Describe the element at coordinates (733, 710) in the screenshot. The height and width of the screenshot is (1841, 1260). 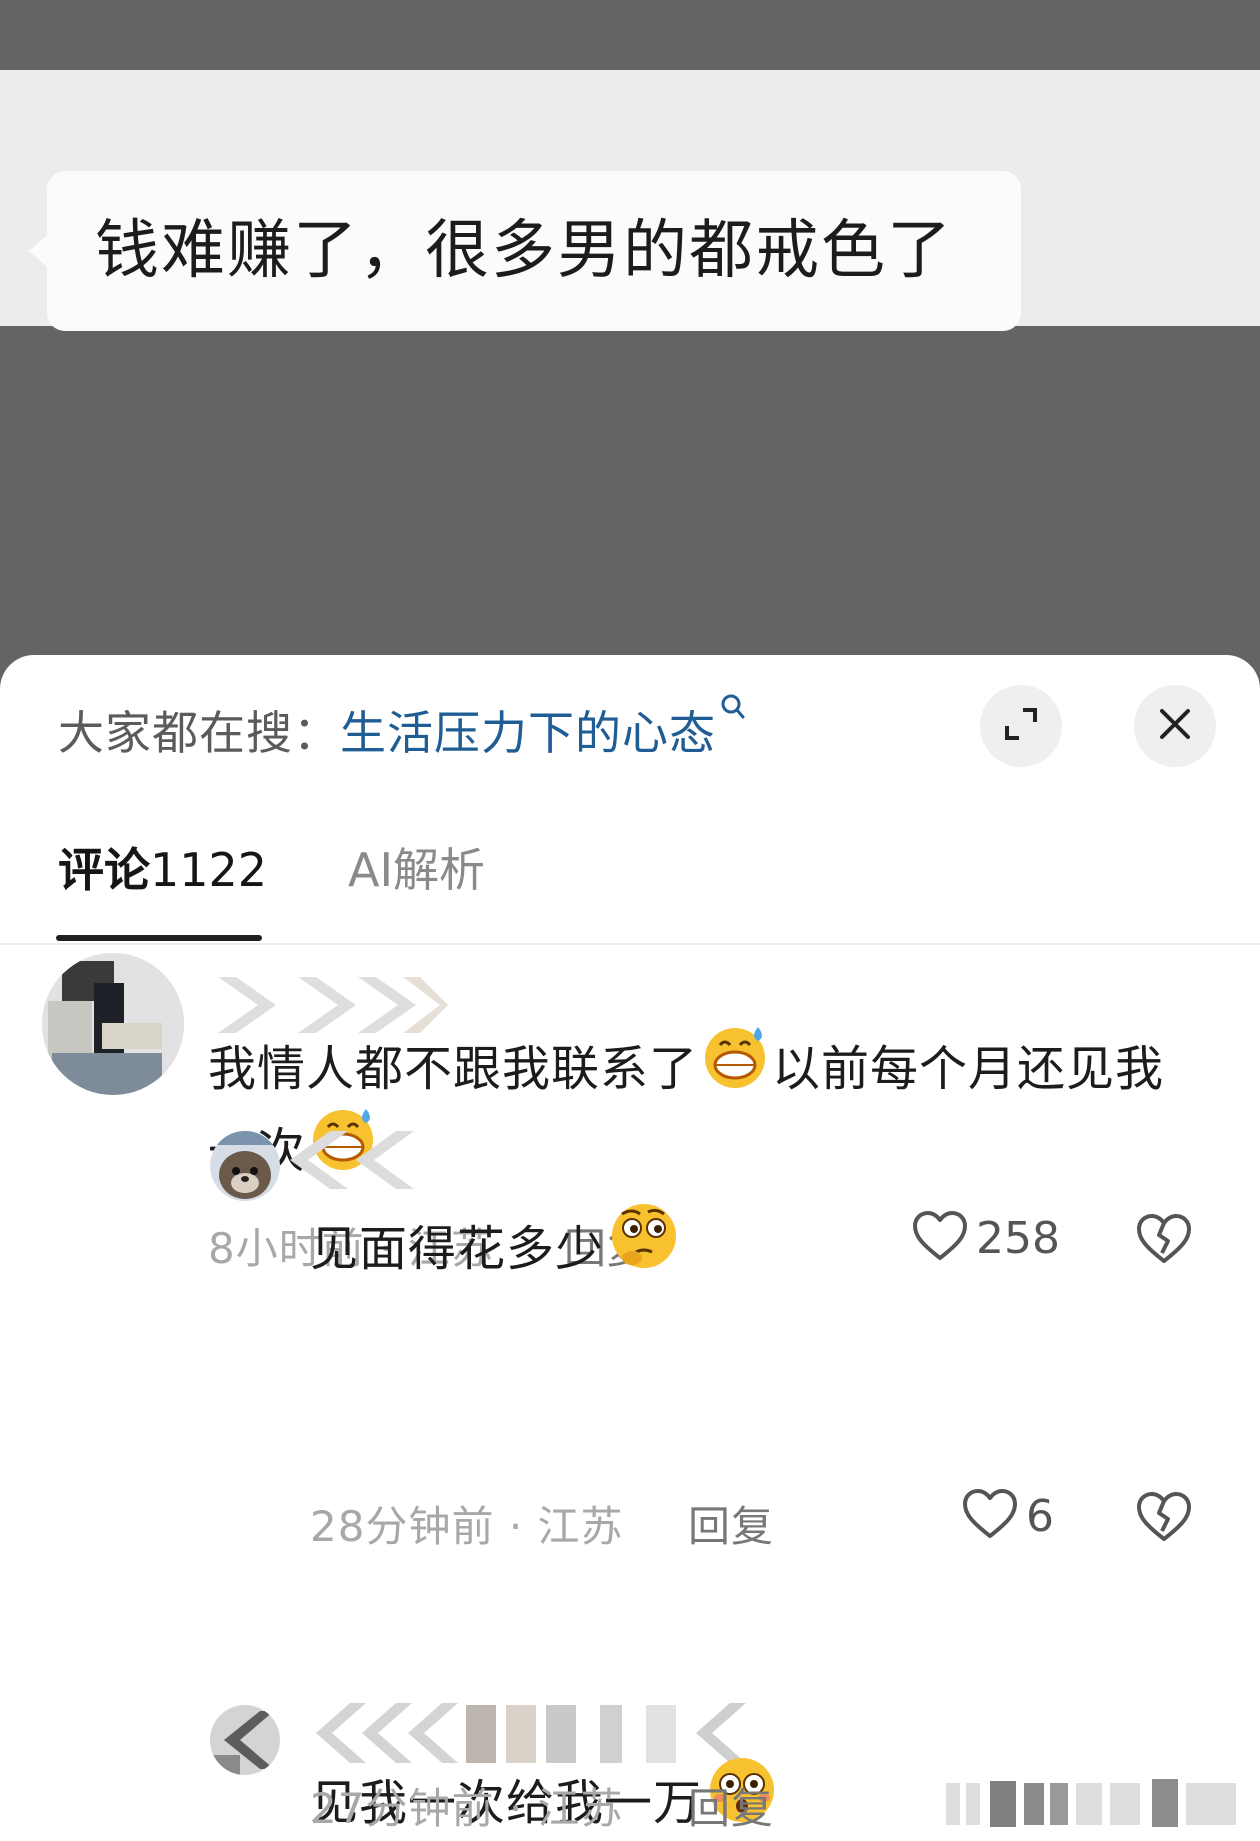
I see `search-icon` at that location.